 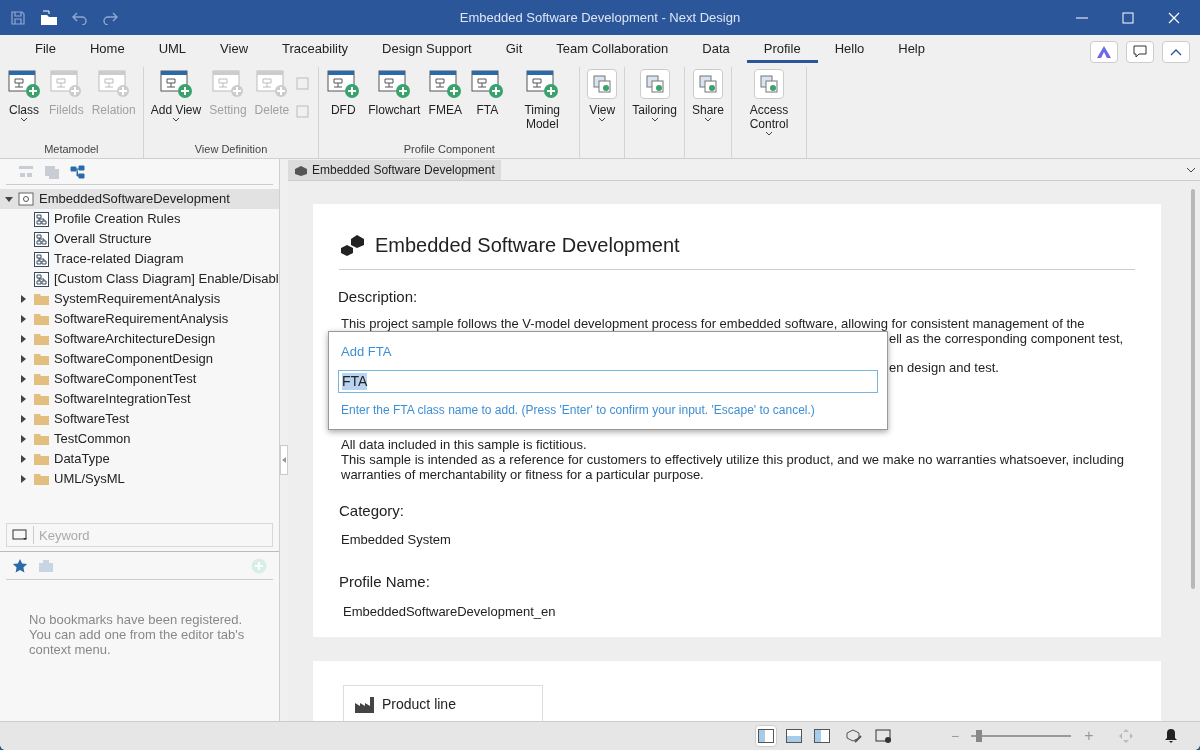 I want to click on scrollbar-thumb, so click(x=1193, y=389).